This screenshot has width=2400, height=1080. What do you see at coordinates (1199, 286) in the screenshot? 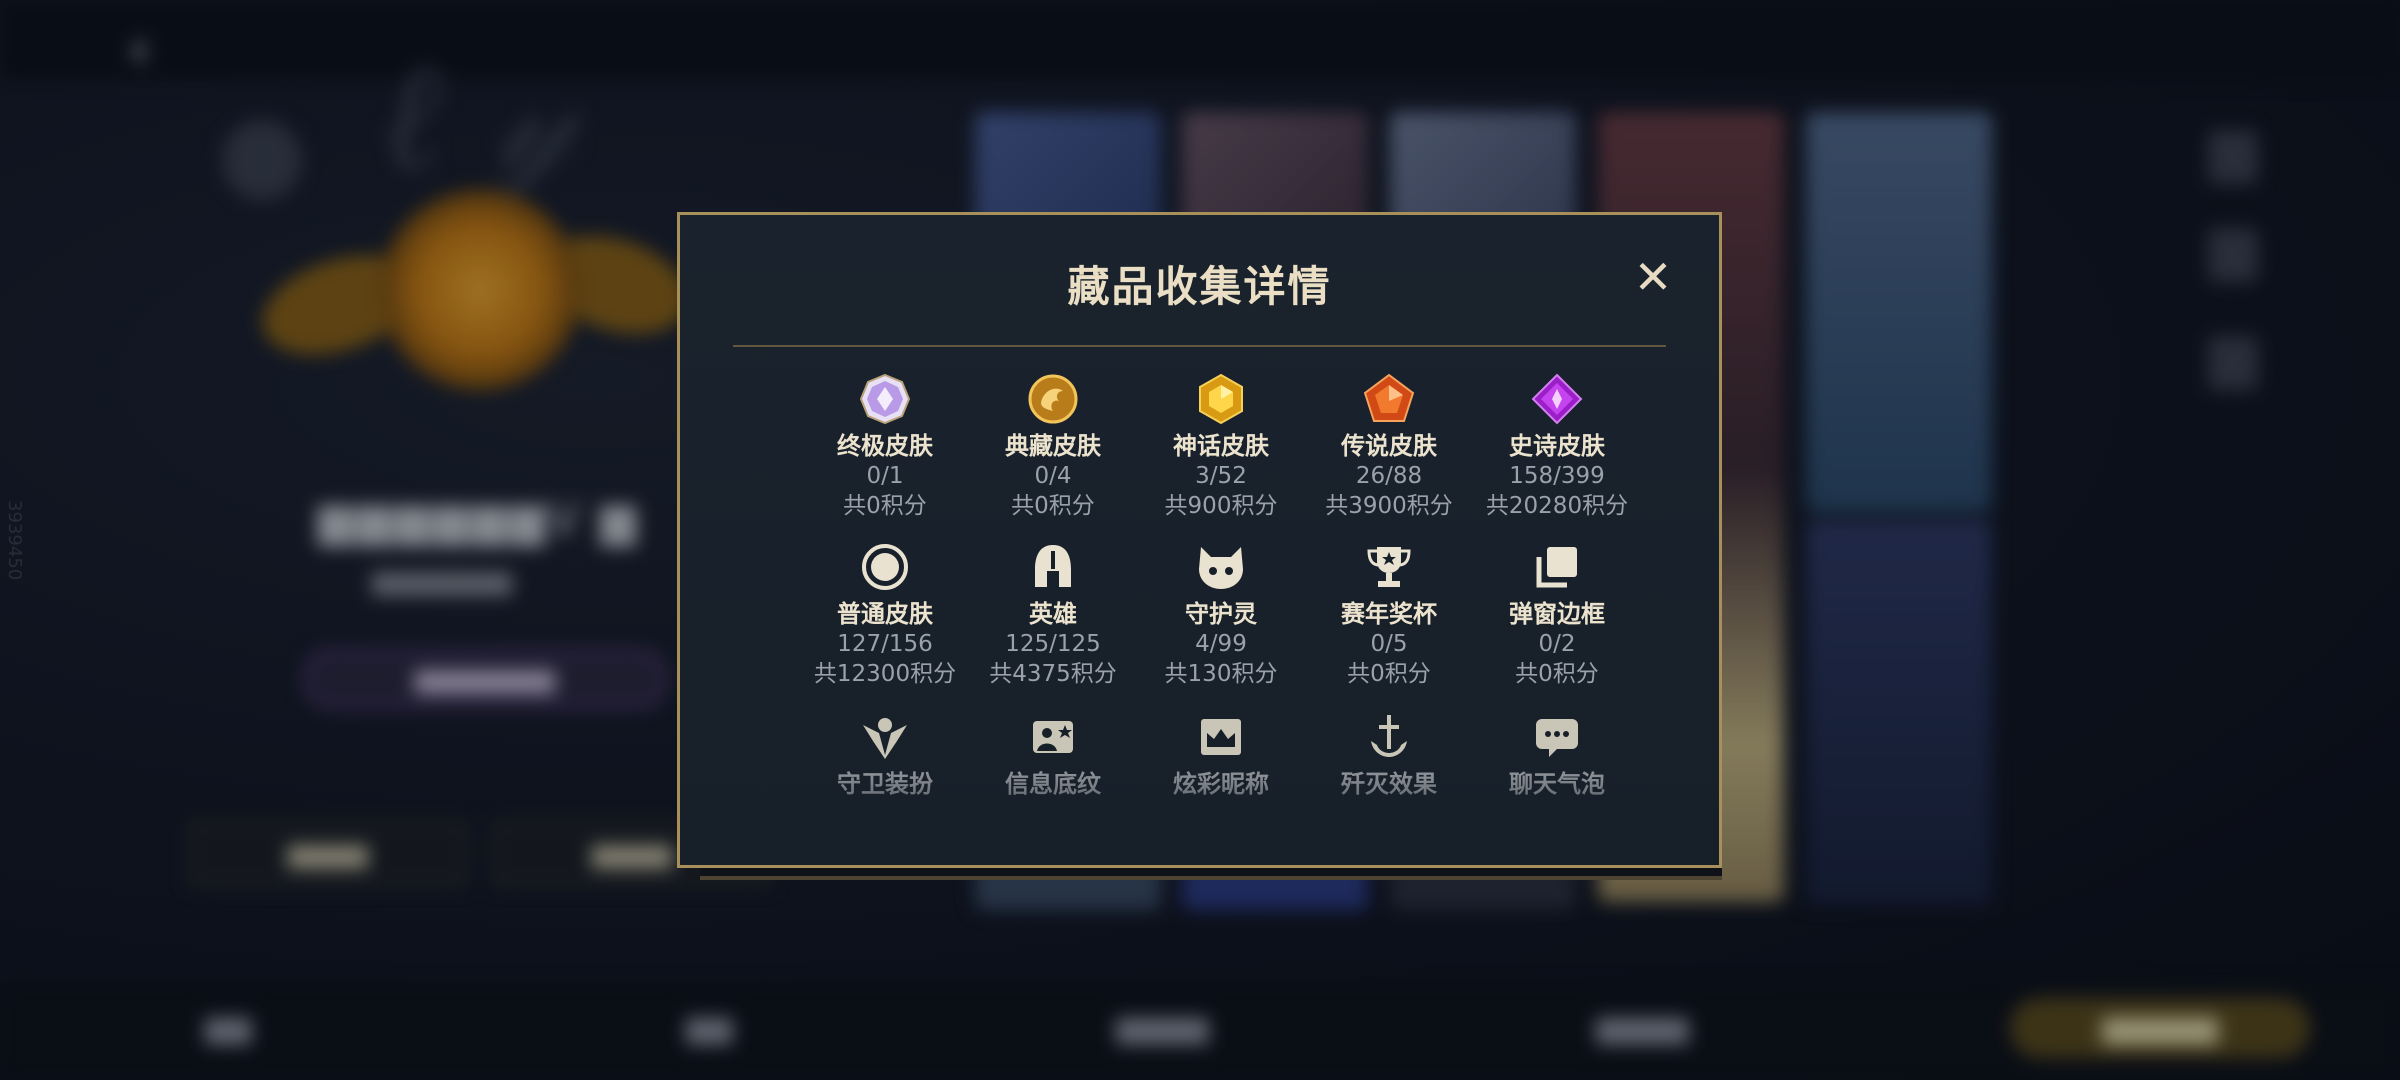
I see `modal-title: 藏品收集详情` at bounding box center [1199, 286].